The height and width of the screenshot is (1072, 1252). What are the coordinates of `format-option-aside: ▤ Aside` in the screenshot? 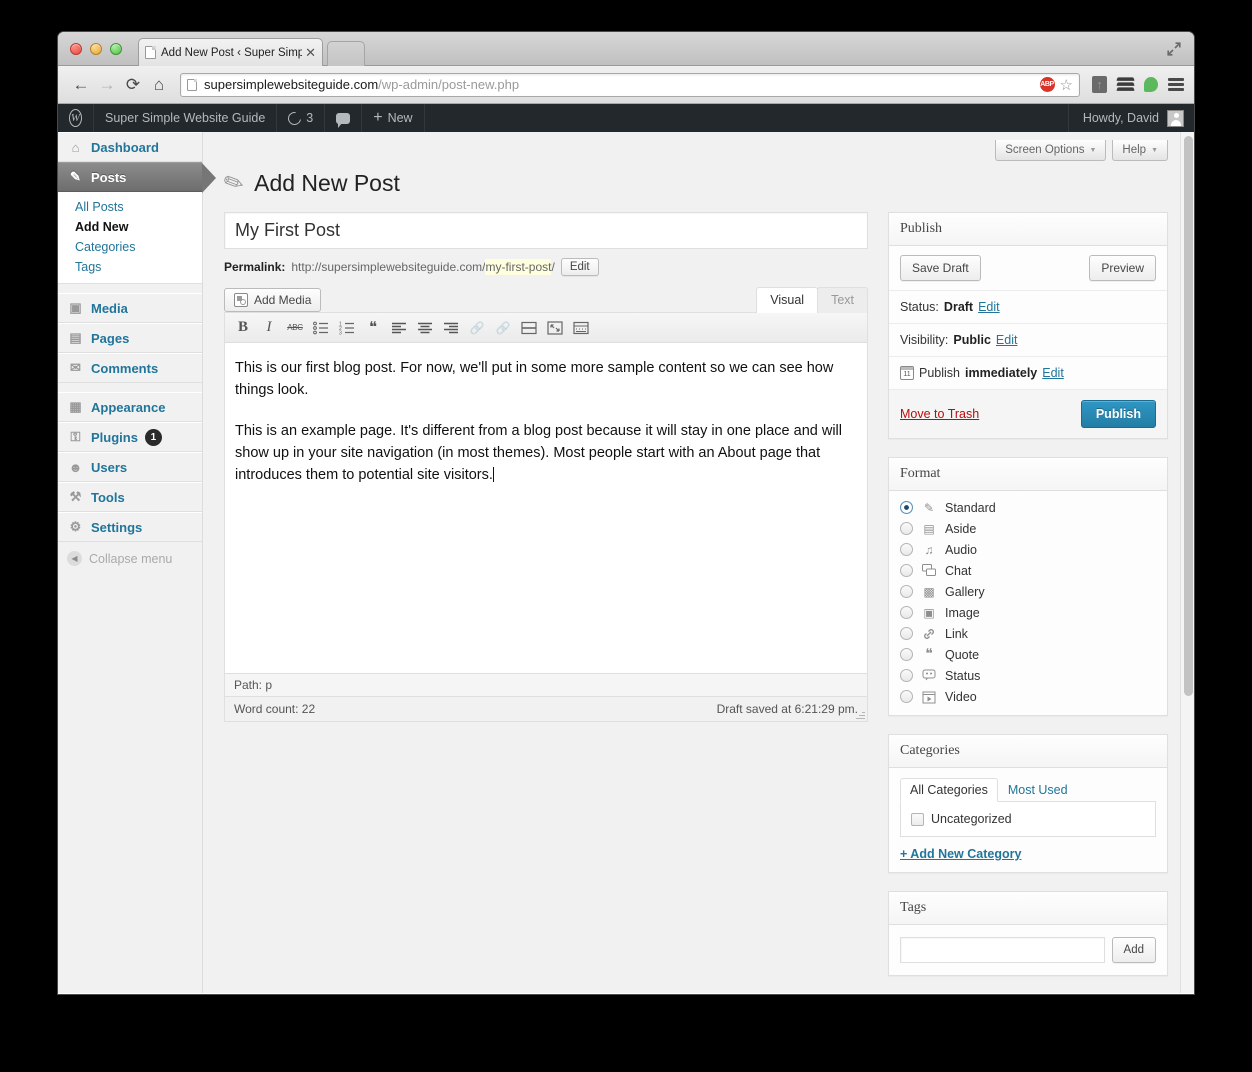 It's located at (1028, 528).